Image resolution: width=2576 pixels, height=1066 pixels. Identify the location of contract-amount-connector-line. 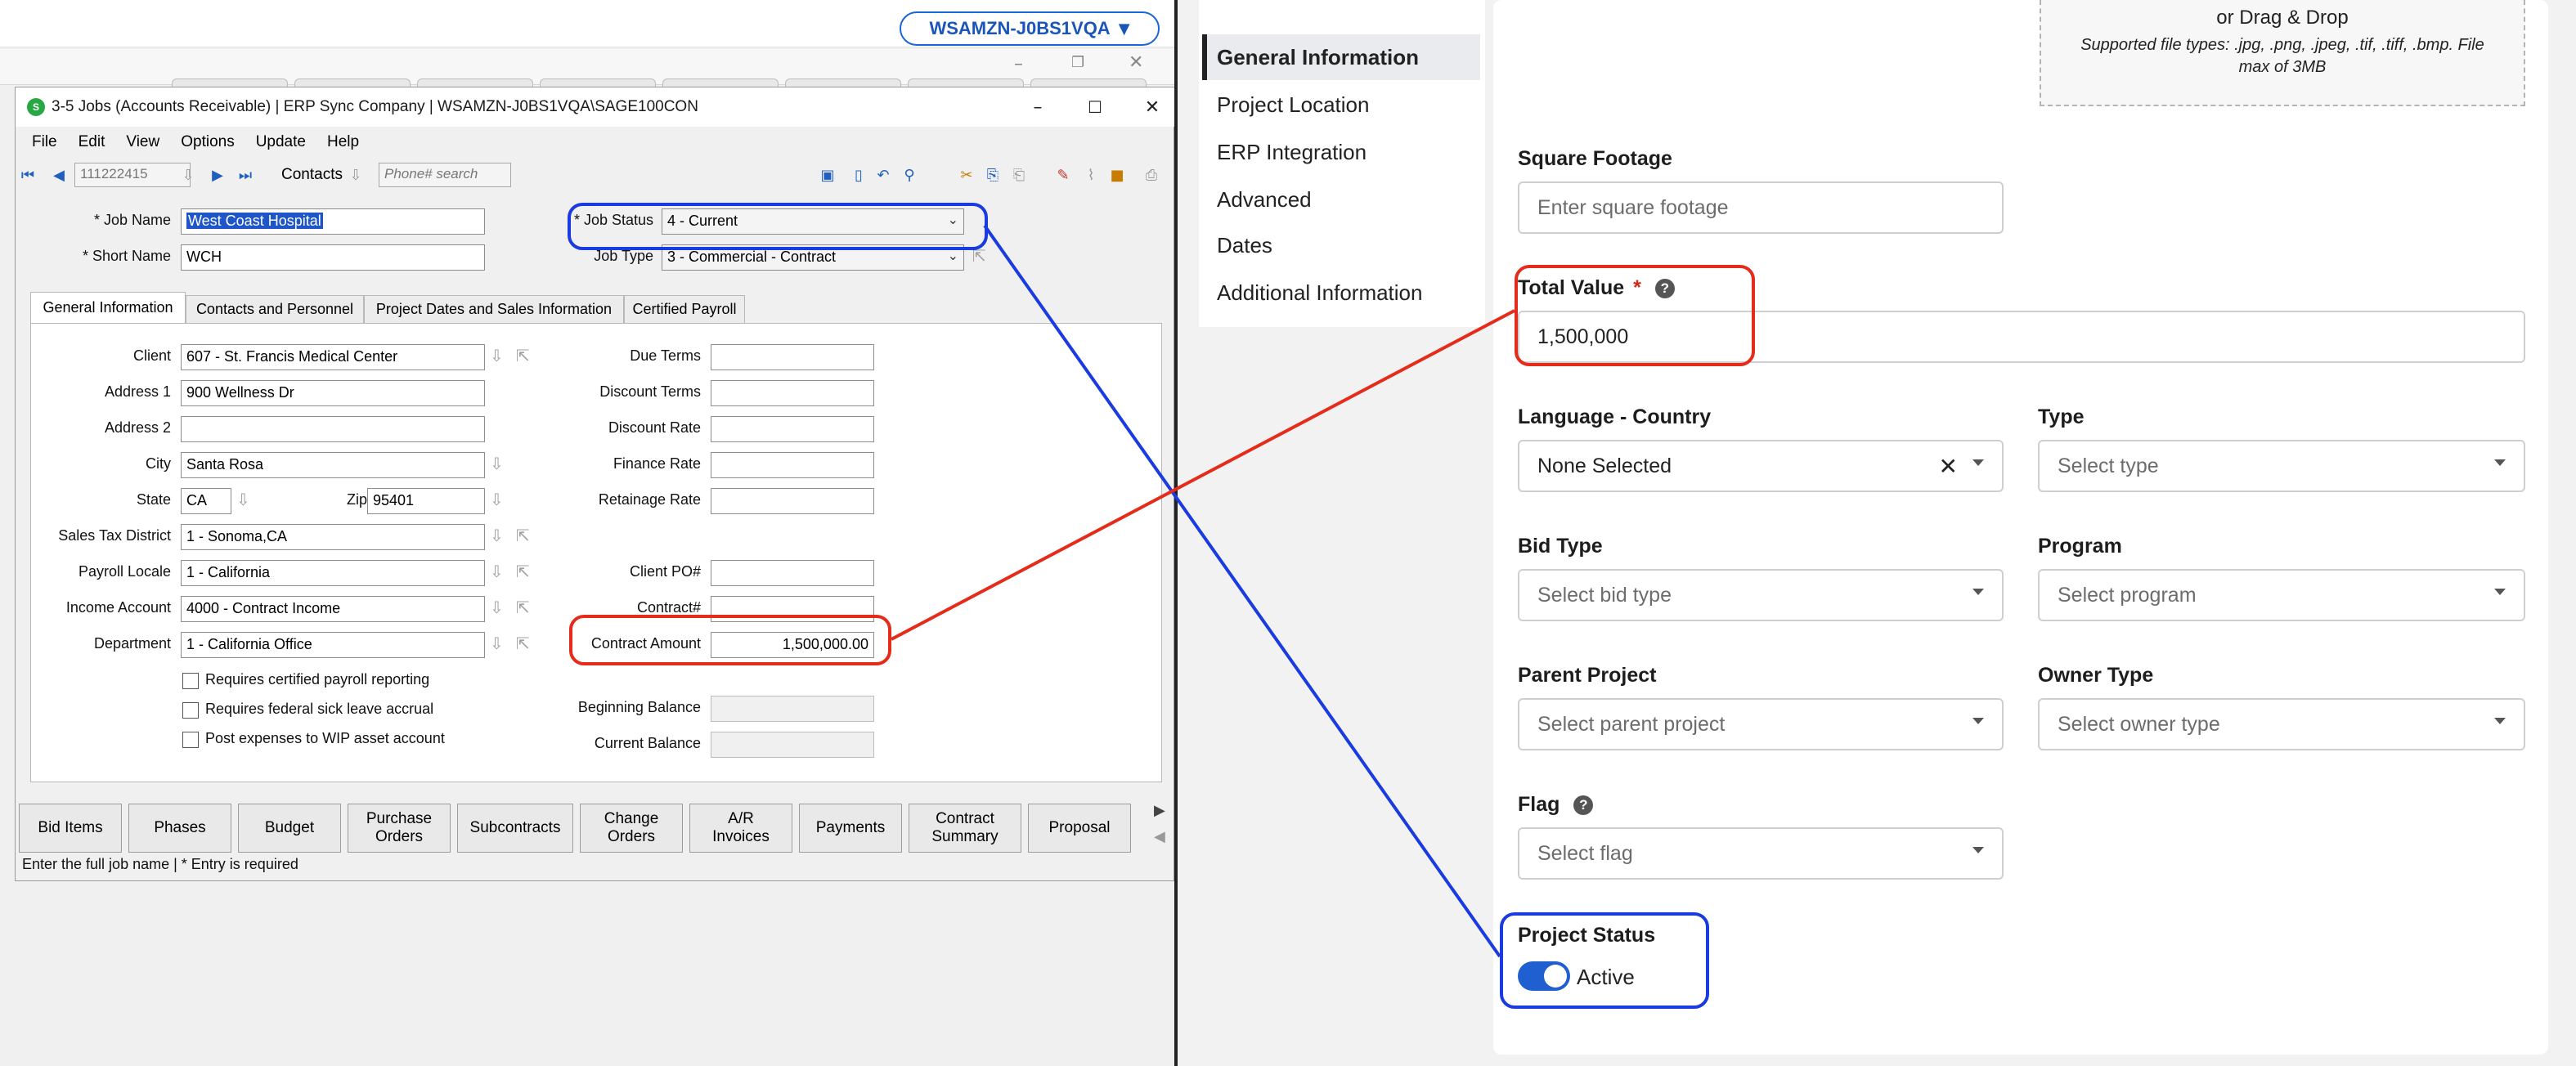
(1203, 475).